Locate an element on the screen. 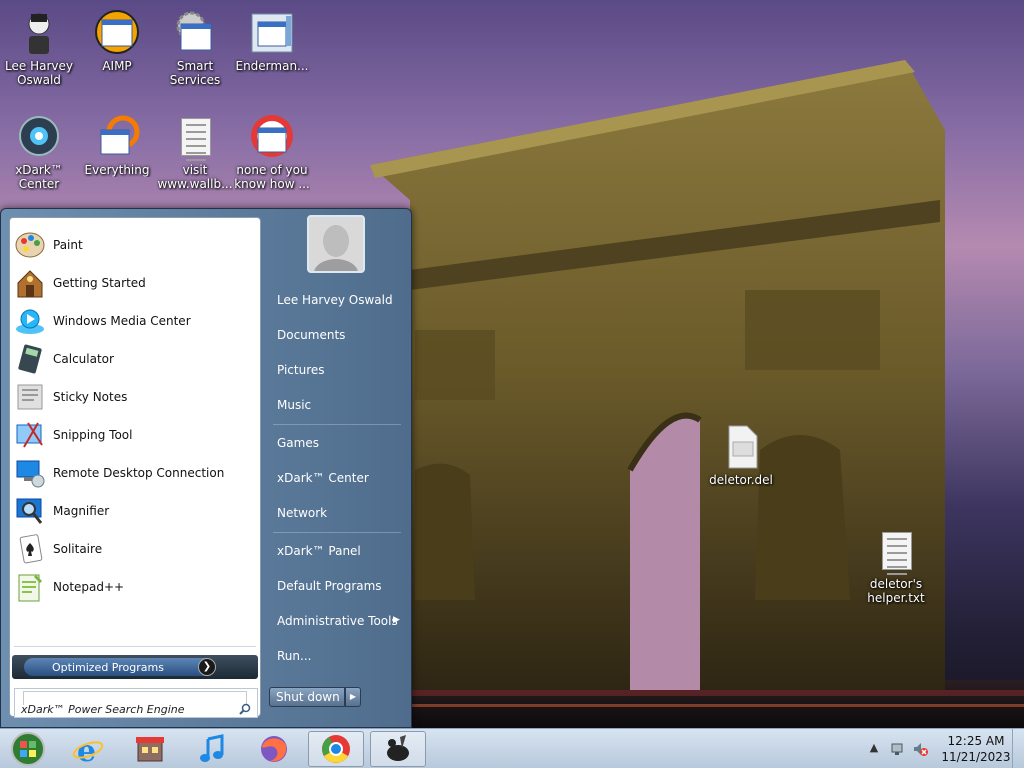 This screenshot has height=768, width=1024. clock-date: 11/21/2023 is located at coordinates (976, 757).